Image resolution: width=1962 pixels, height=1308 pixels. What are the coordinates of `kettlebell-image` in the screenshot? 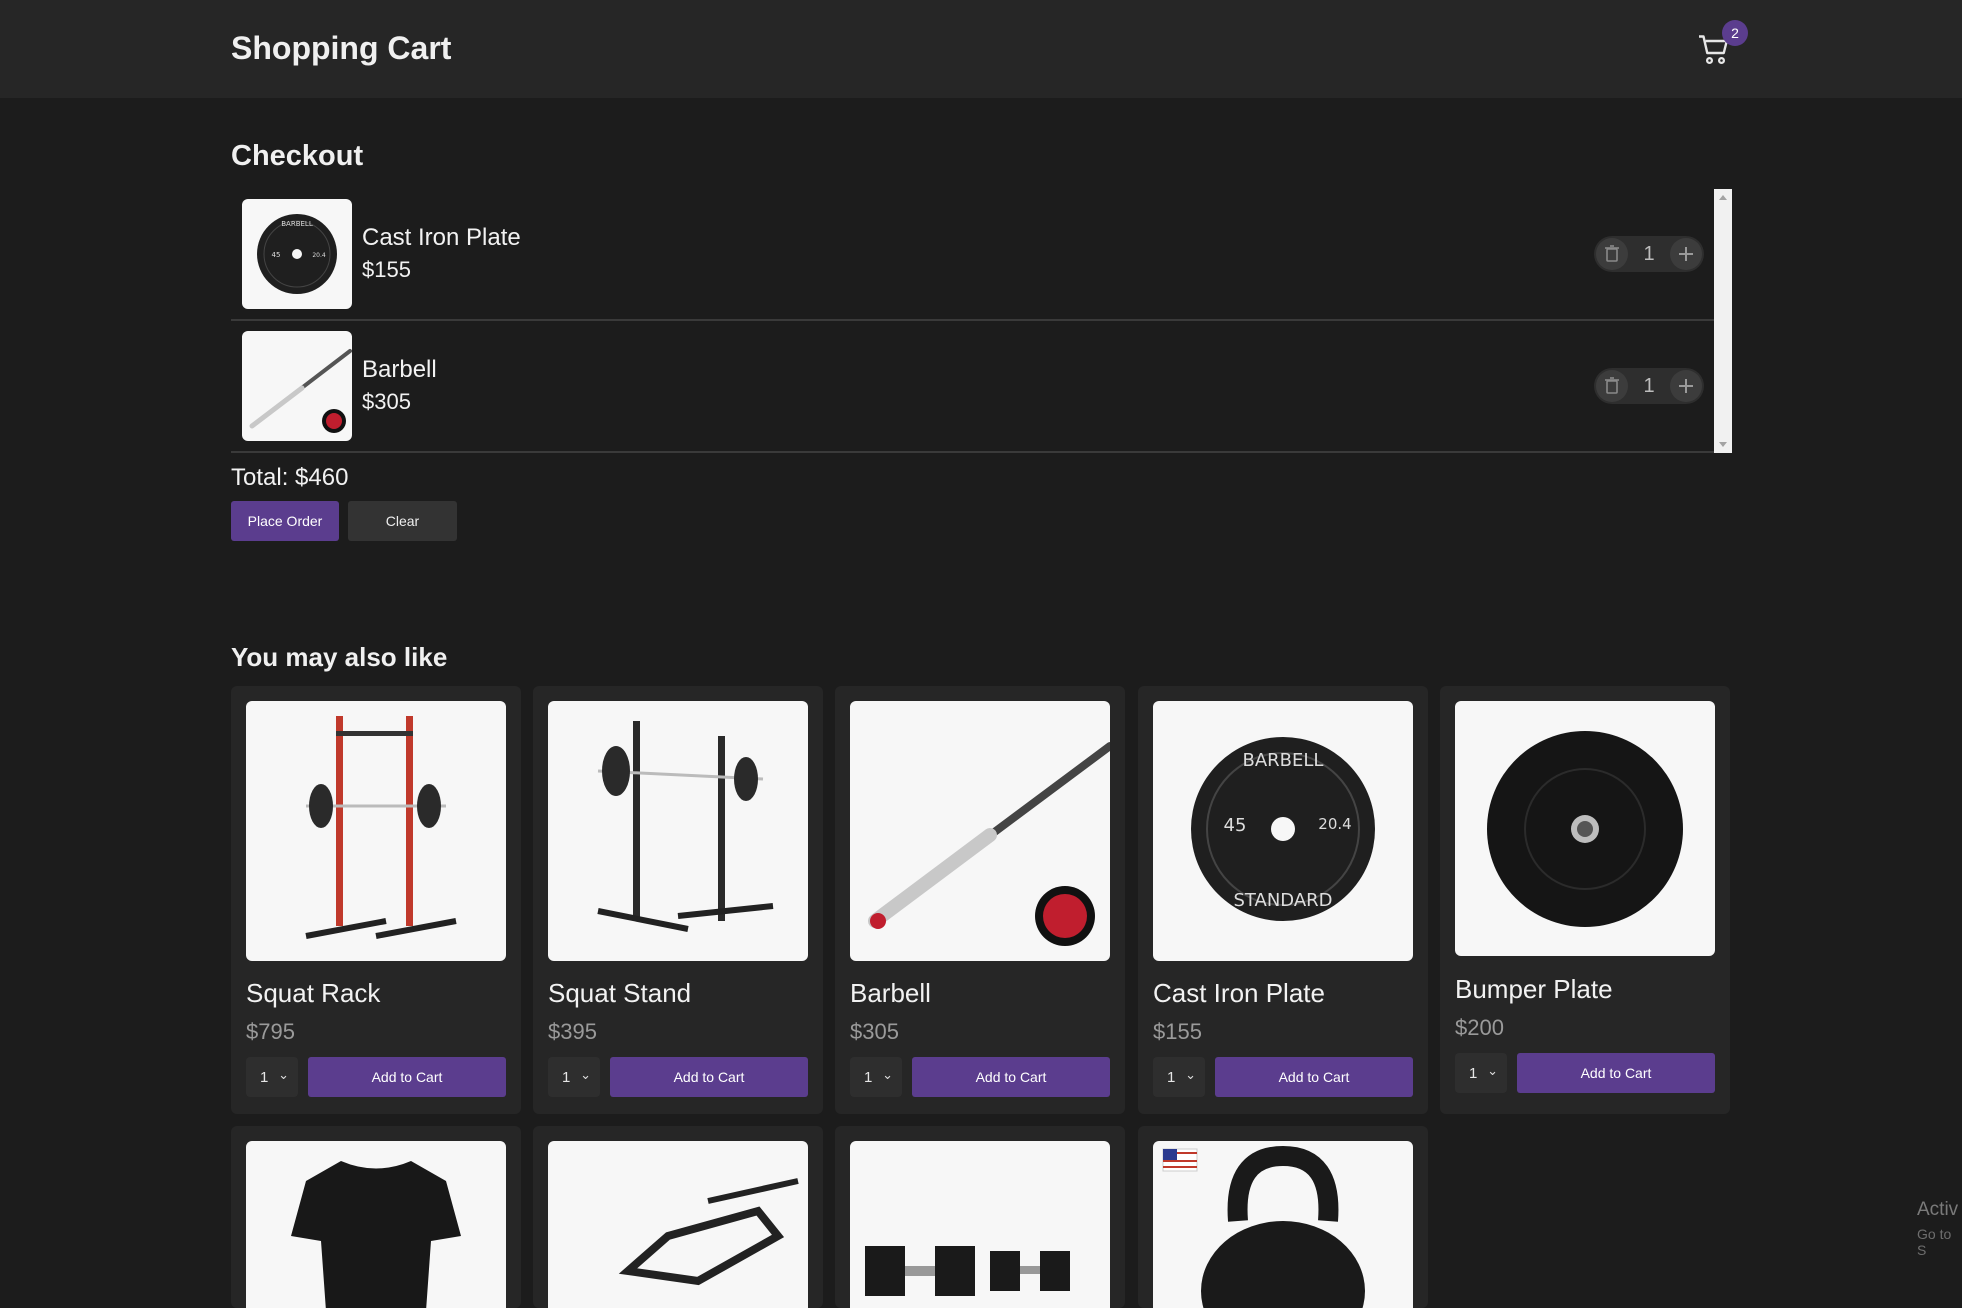 It's located at (1283, 1224).